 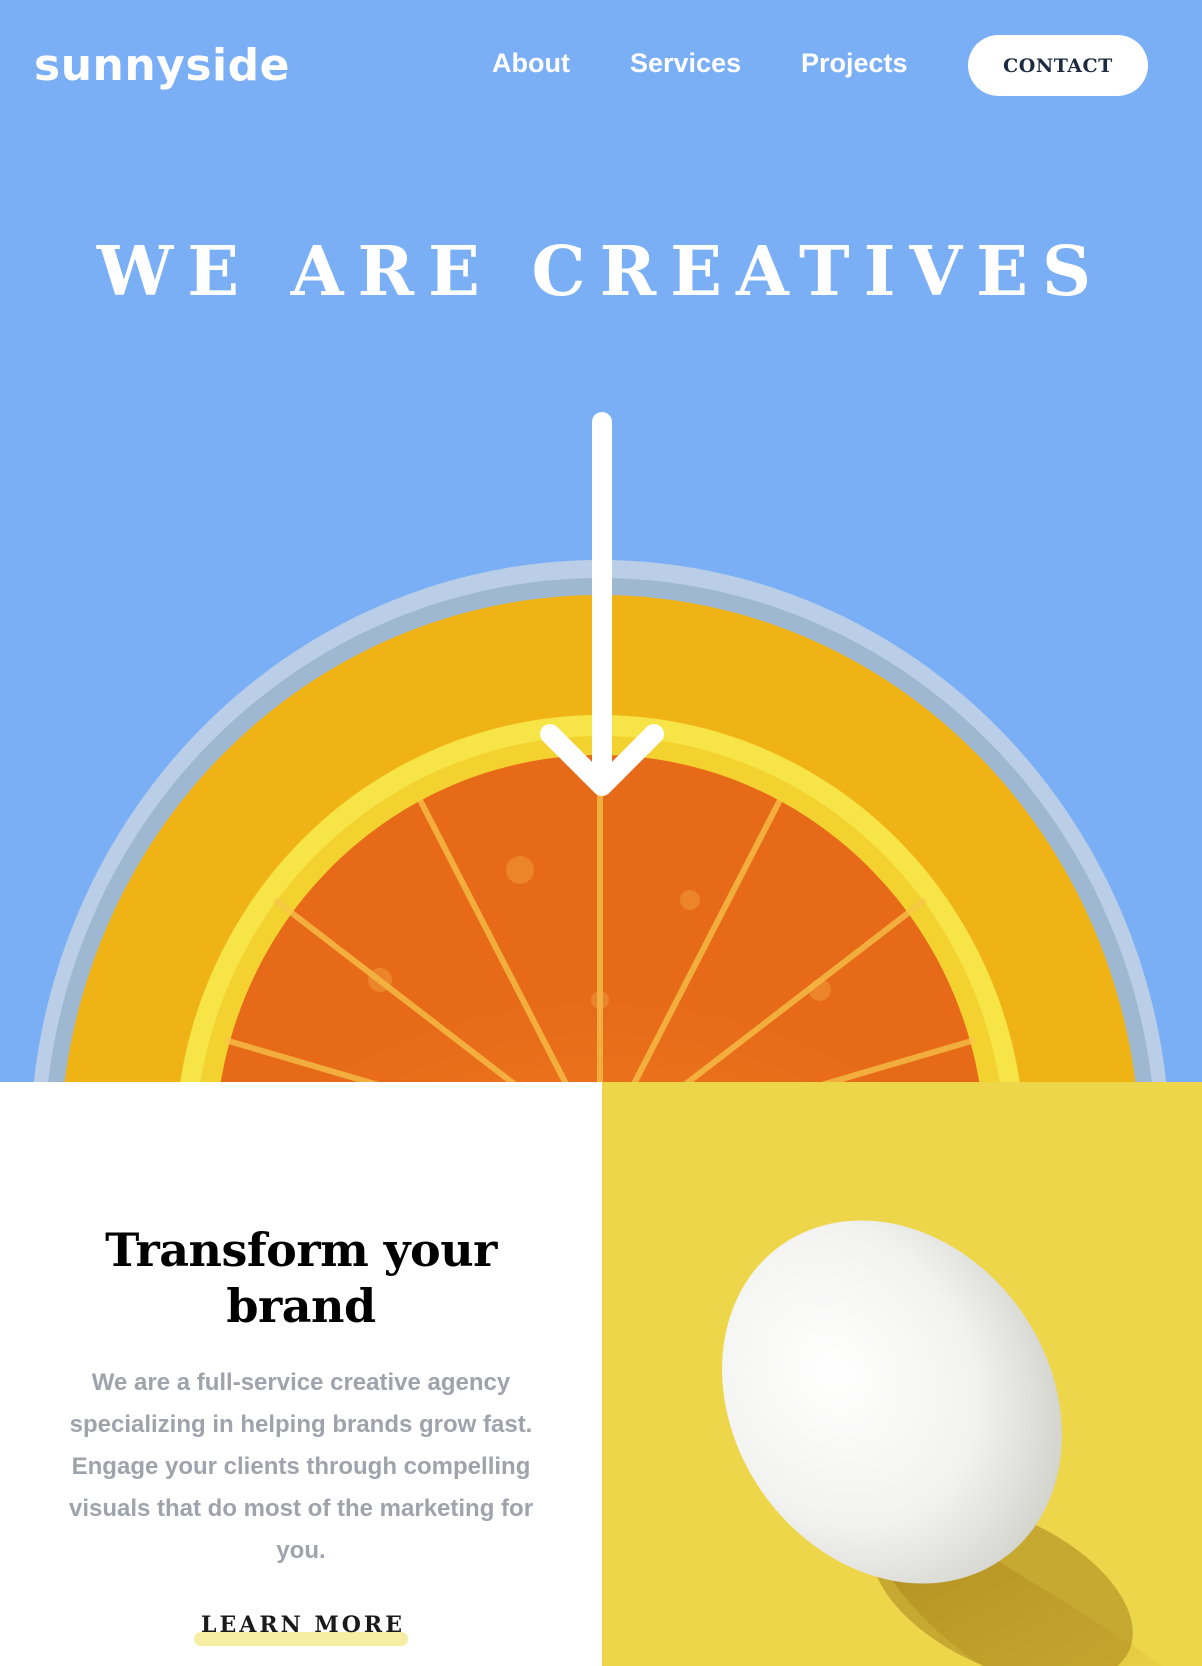 I want to click on learn-more-link: LEARN MORE, so click(x=303, y=1625).